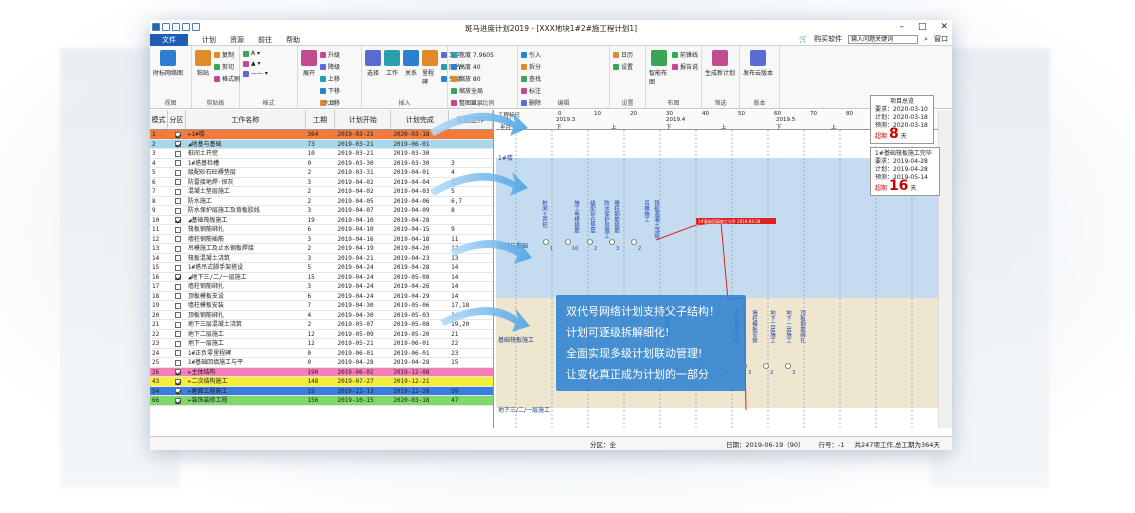 This screenshot has width=1135, height=513. What do you see at coordinates (922, 27) in the screenshot?
I see `maximize-icon: □` at bounding box center [922, 27].